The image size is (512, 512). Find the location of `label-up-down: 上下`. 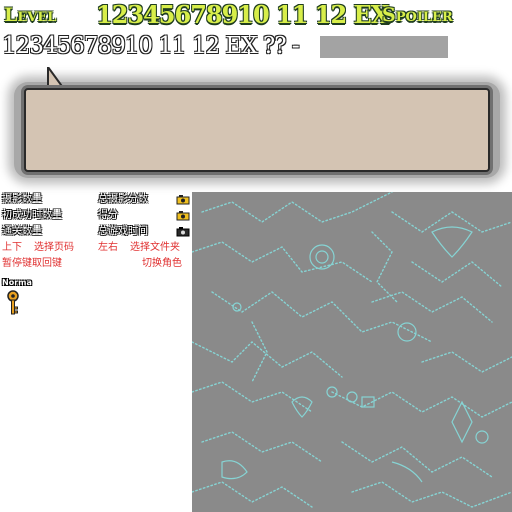

label-up-down: 上下 is located at coordinates (12, 247).